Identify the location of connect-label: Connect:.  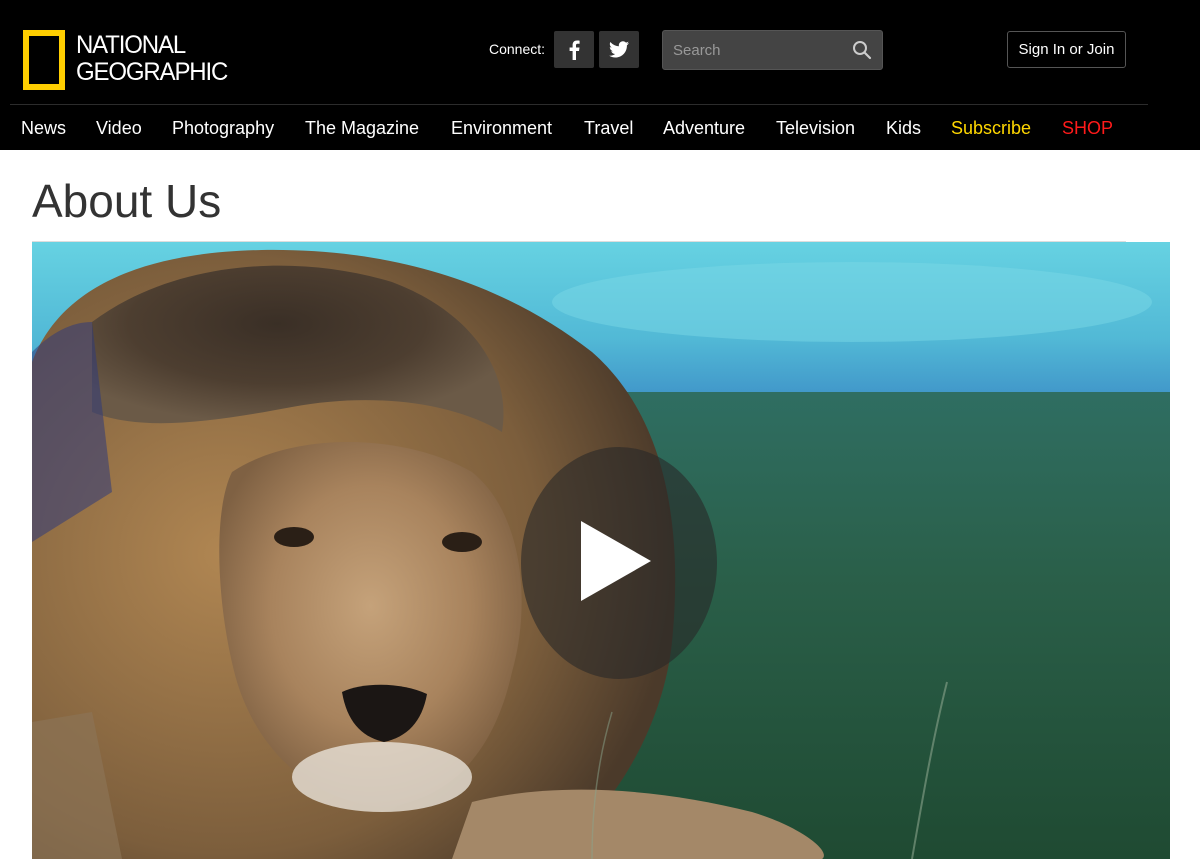
(517, 49).